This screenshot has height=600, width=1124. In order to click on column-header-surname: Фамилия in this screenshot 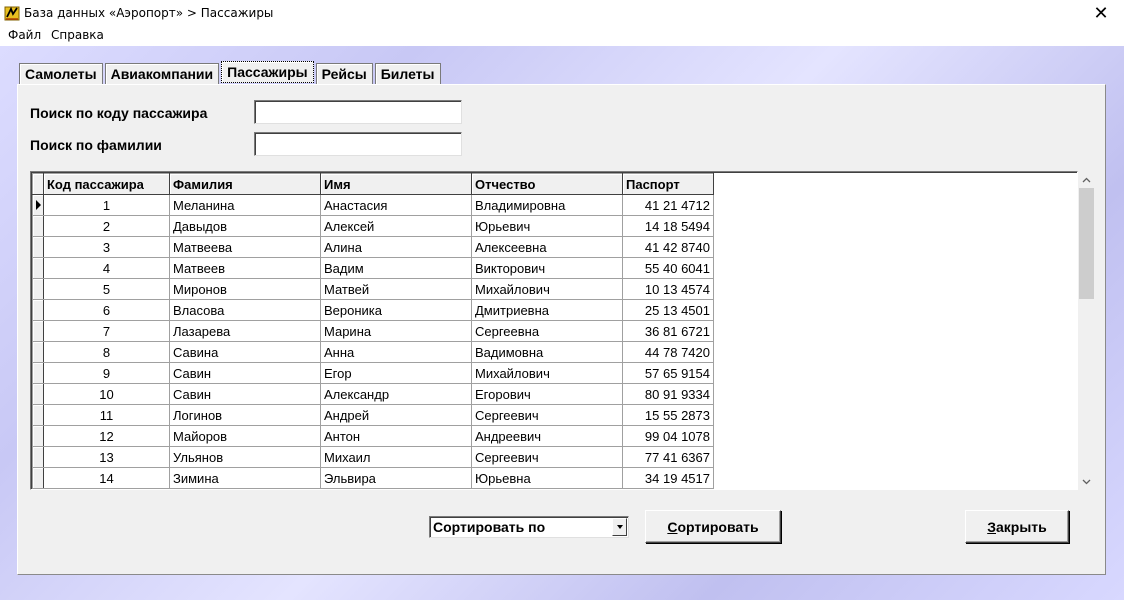, I will do `click(245, 184)`.